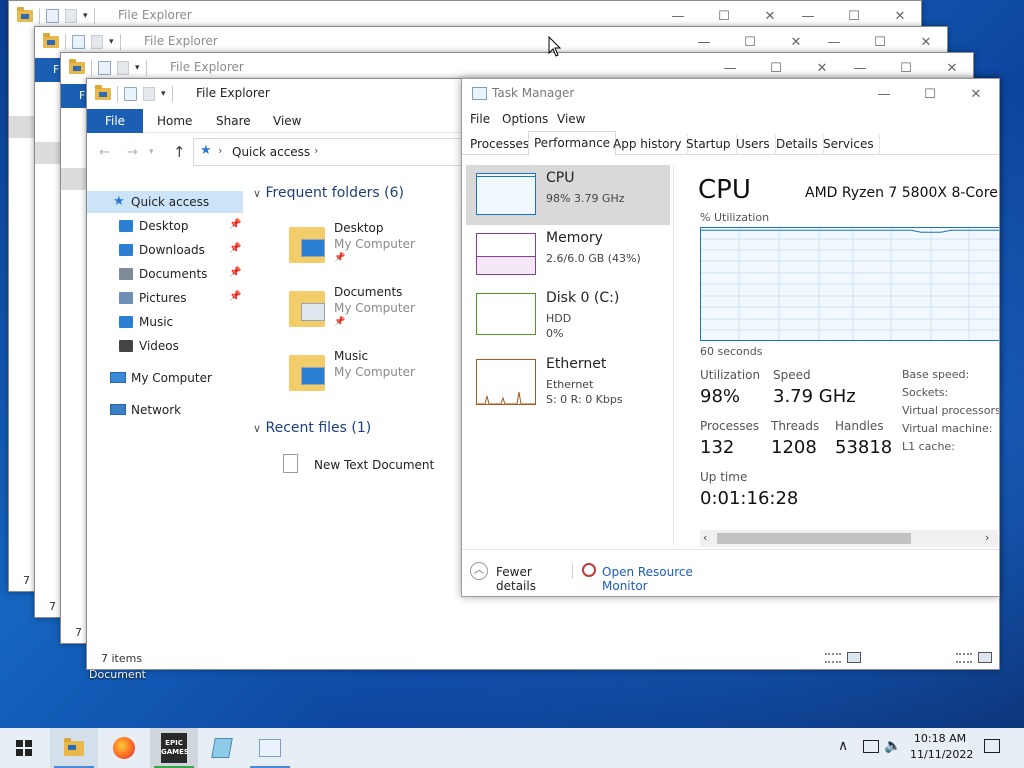 The width and height of the screenshot is (1024, 768). I want to click on forward-button: →, so click(132, 152).